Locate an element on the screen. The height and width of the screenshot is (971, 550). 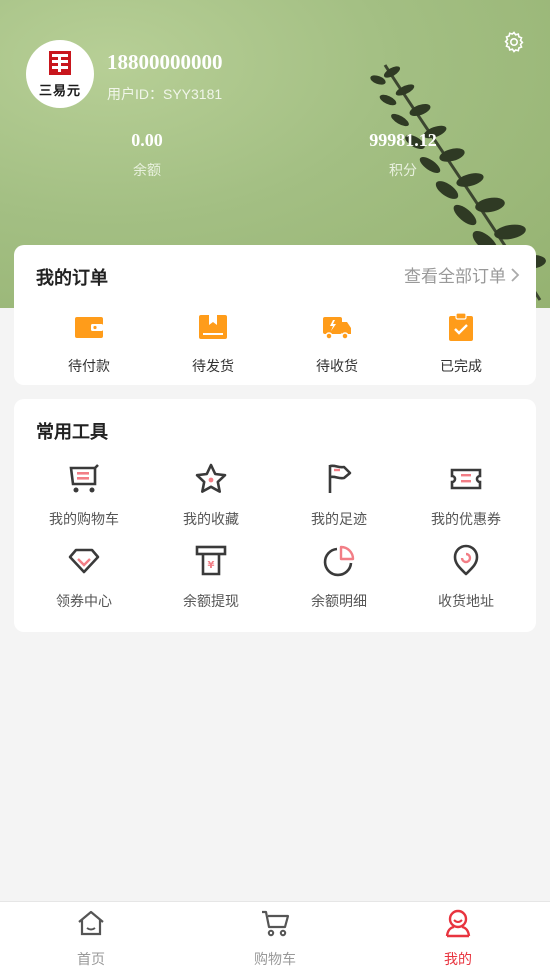
tool-my-favorites: 我的收藏 is located at coordinates (211, 495).